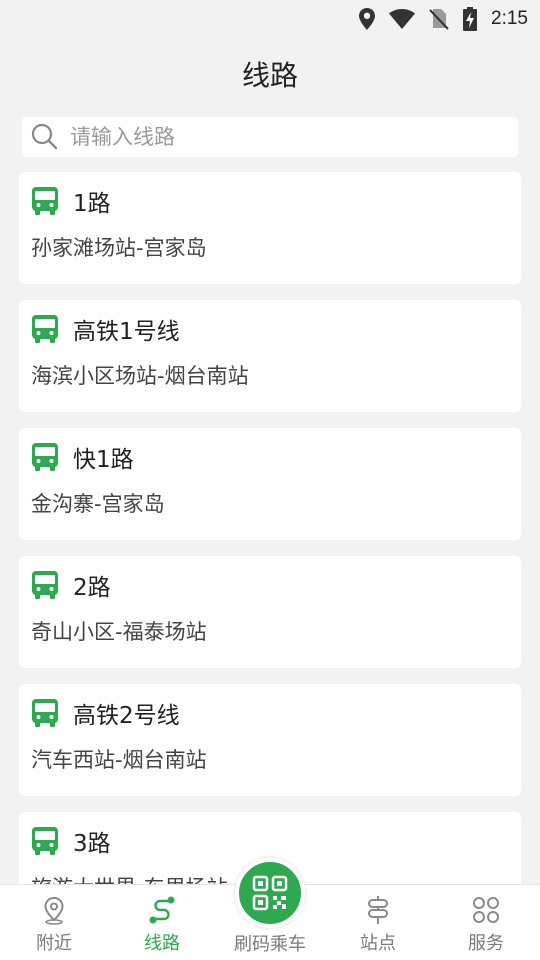  What do you see at coordinates (119, 248) in the screenshot?
I see `route-endpoints: 孙家滩场站-宫家岛` at bounding box center [119, 248].